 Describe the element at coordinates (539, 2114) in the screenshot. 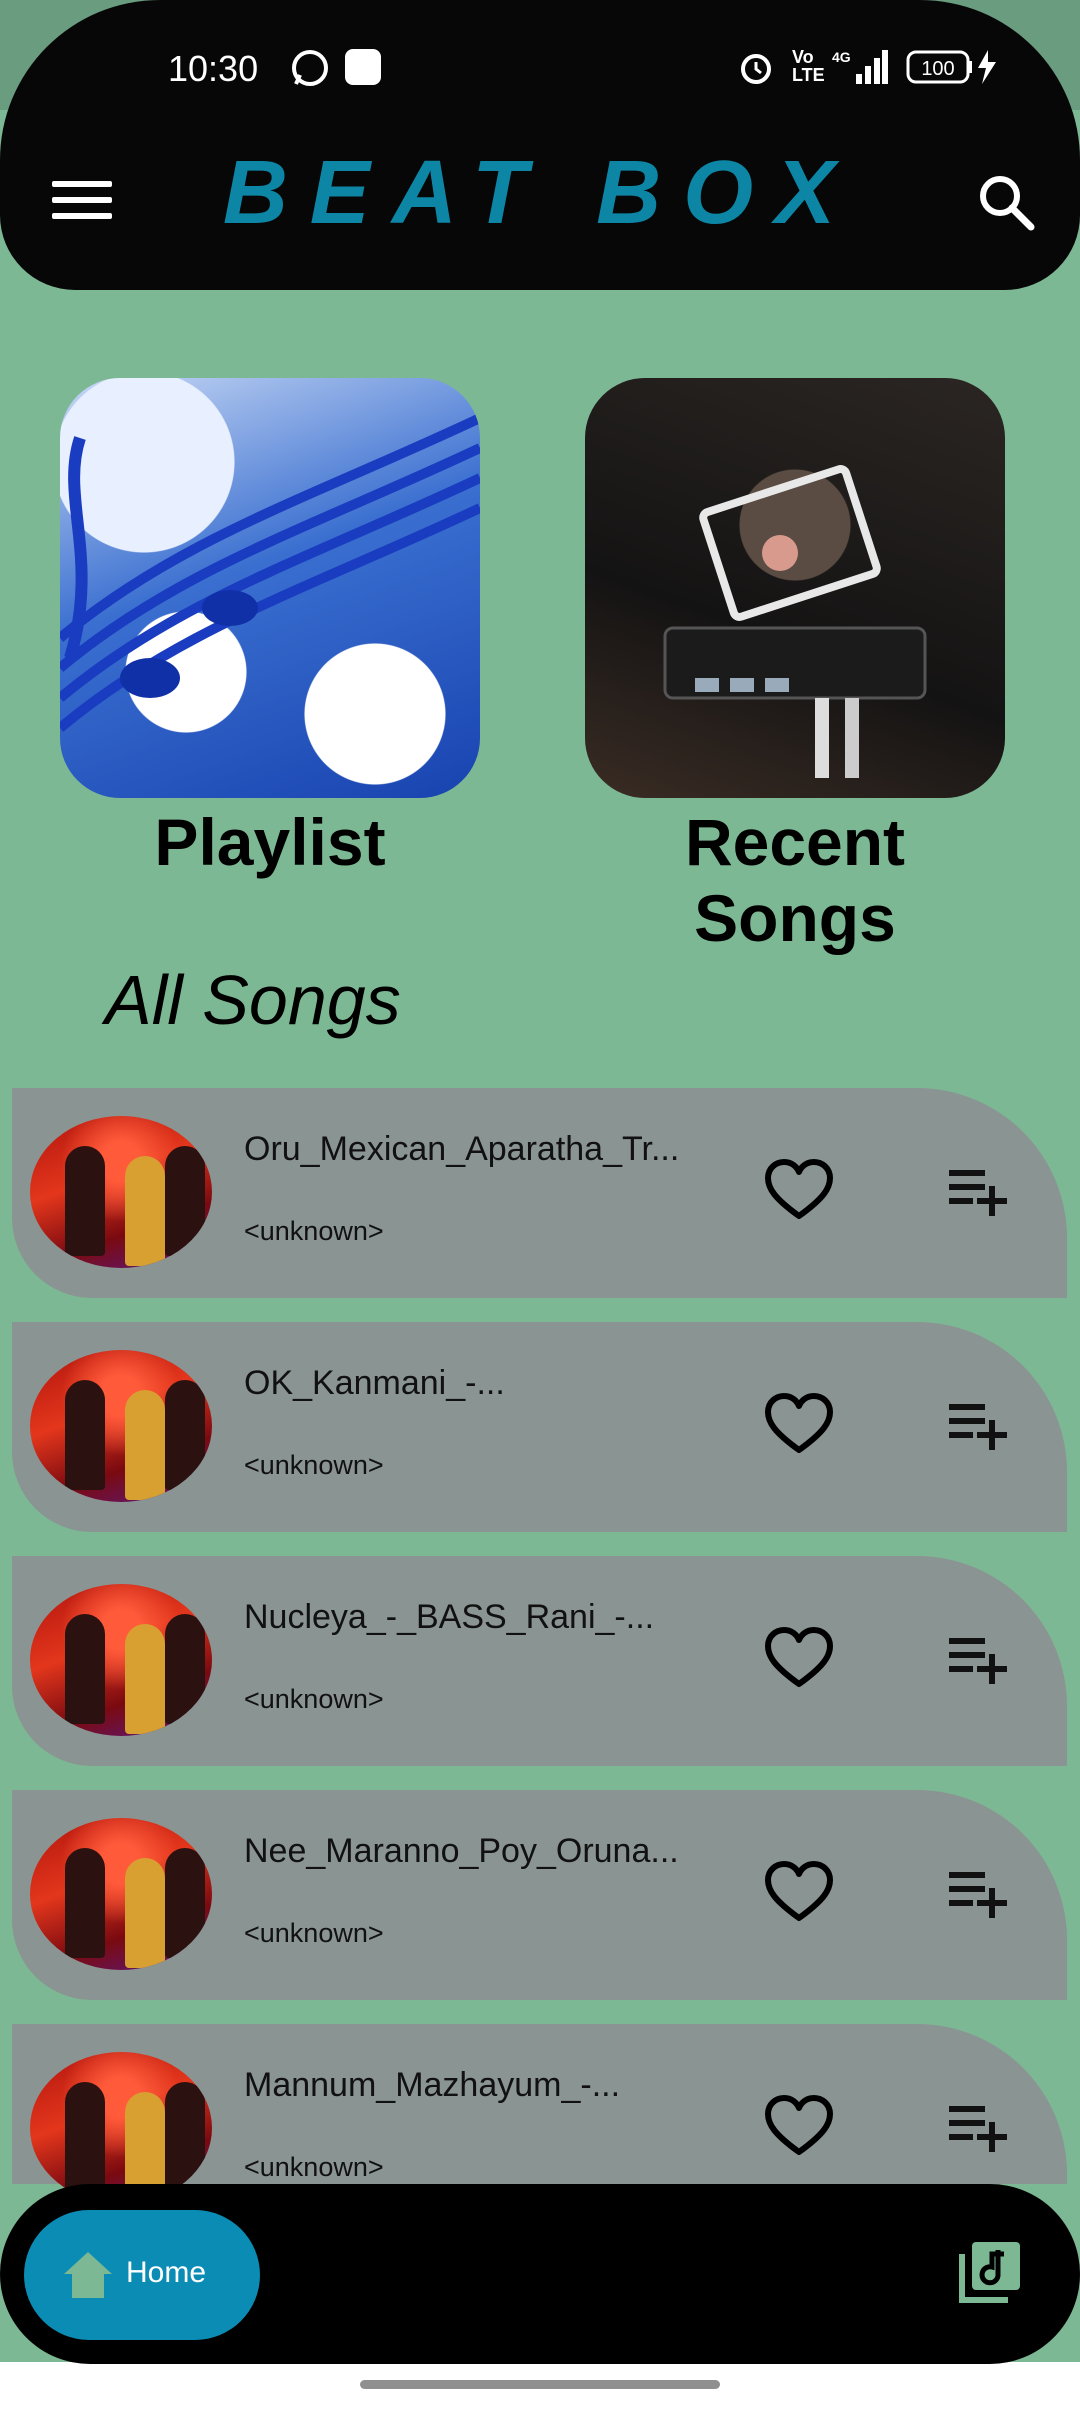

I see `song-row: Mannum_Mazhayum_-... <unknown>` at that location.